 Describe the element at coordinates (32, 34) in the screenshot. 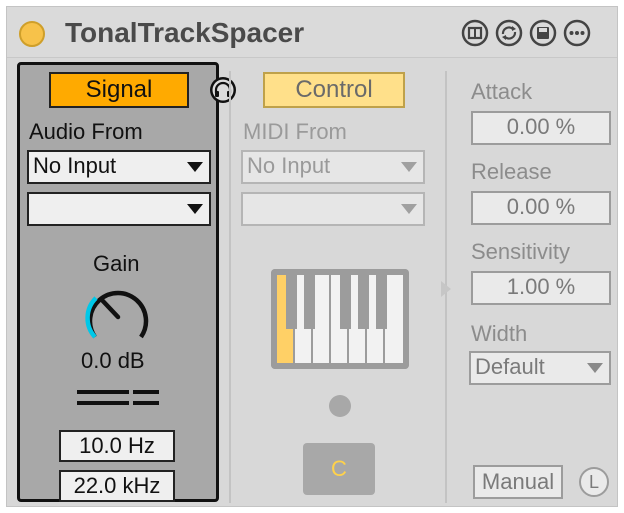

I see `device-power-toggle` at that location.